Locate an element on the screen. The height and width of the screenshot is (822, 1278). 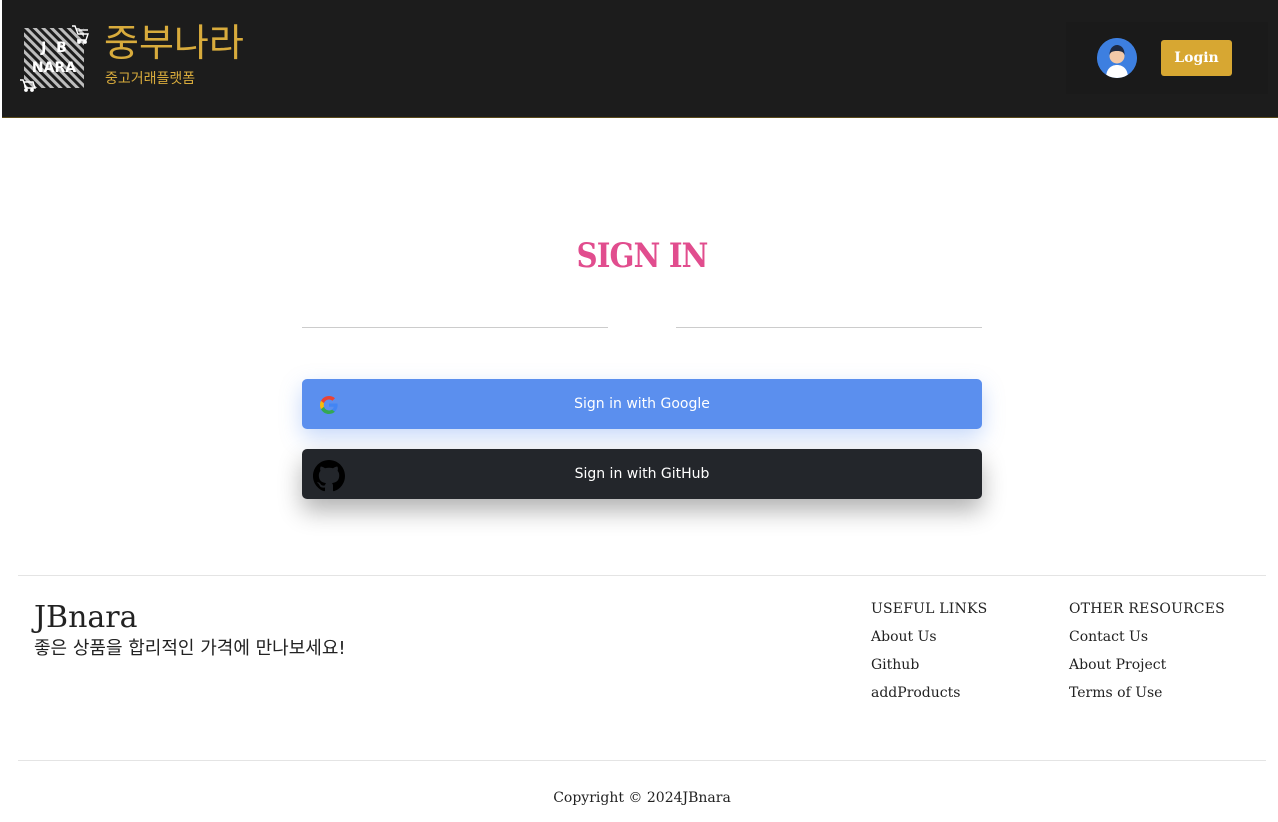
useful-links-column: USEFUL LINKS About Us Github addProducts is located at coordinates (929, 656).